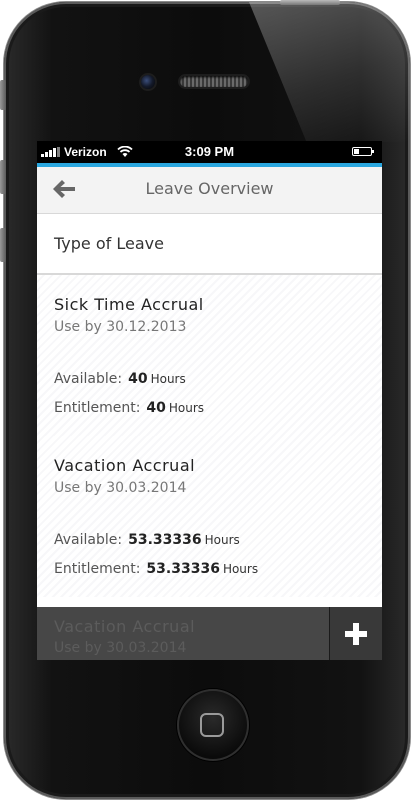  Describe the element at coordinates (156, 408) in the screenshot. I see `entitlement-value: 40` at that location.